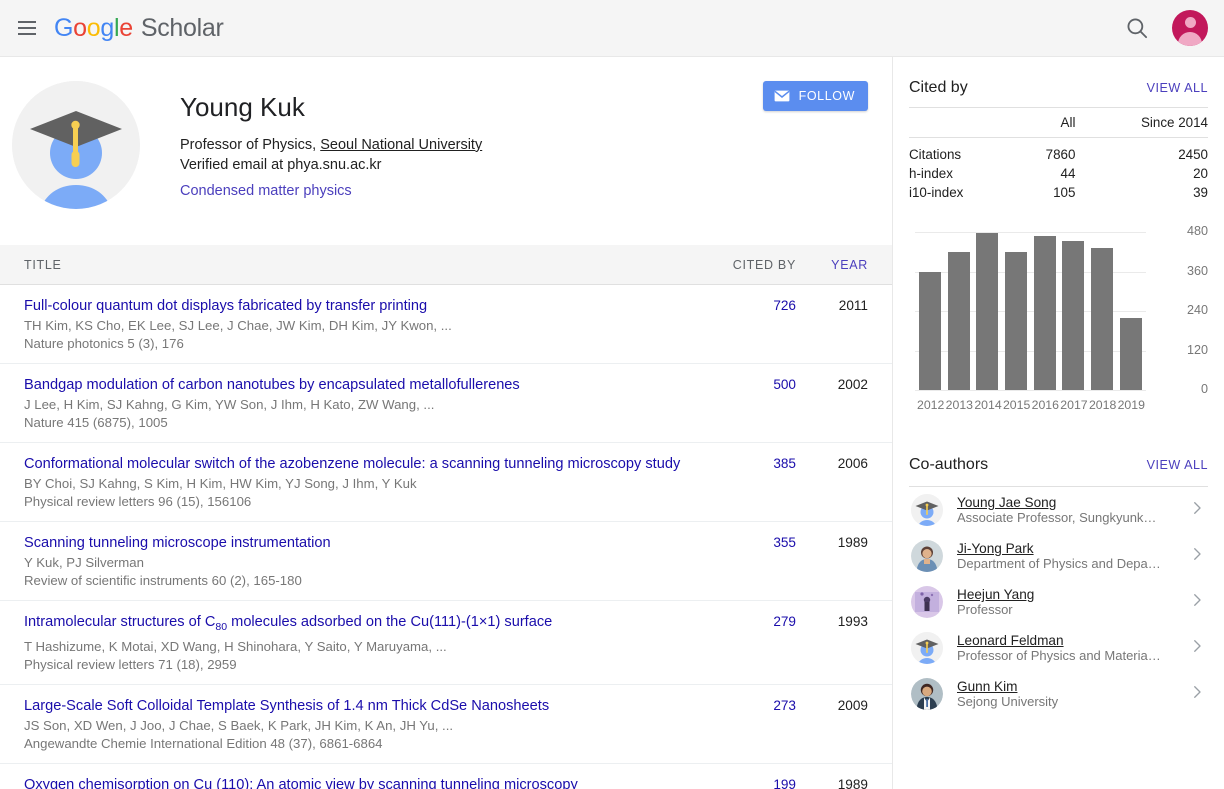 Image resolution: width=1224 pixels, height=789 pixels. Describe the element at coordinates (1016, 405) in the screenshot. I see `chart-x-tick-label: 2015` at that location.